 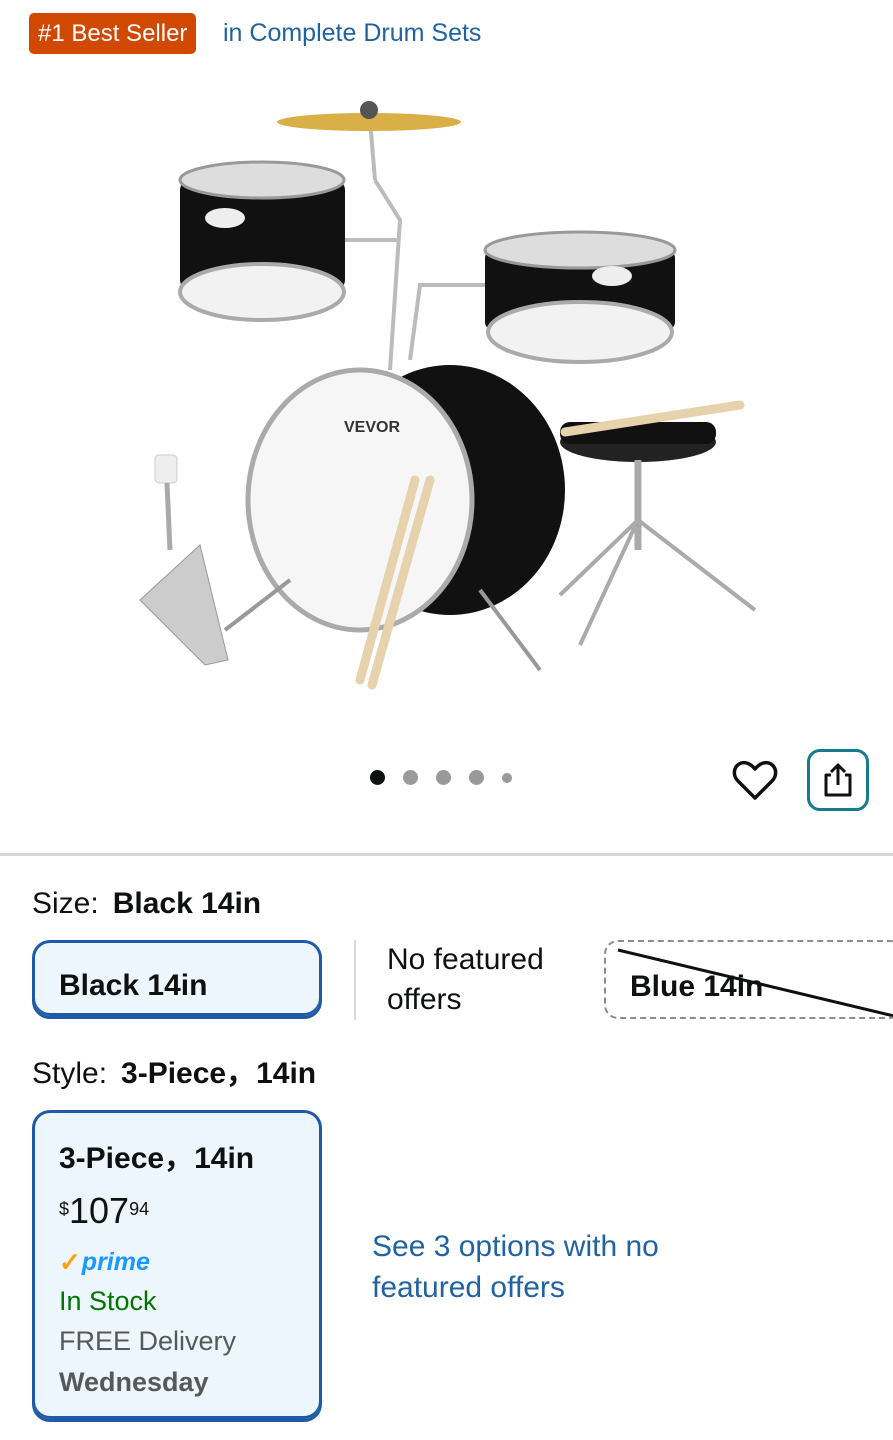 I want to click on price: $10794, so click(x=189, y=1211).